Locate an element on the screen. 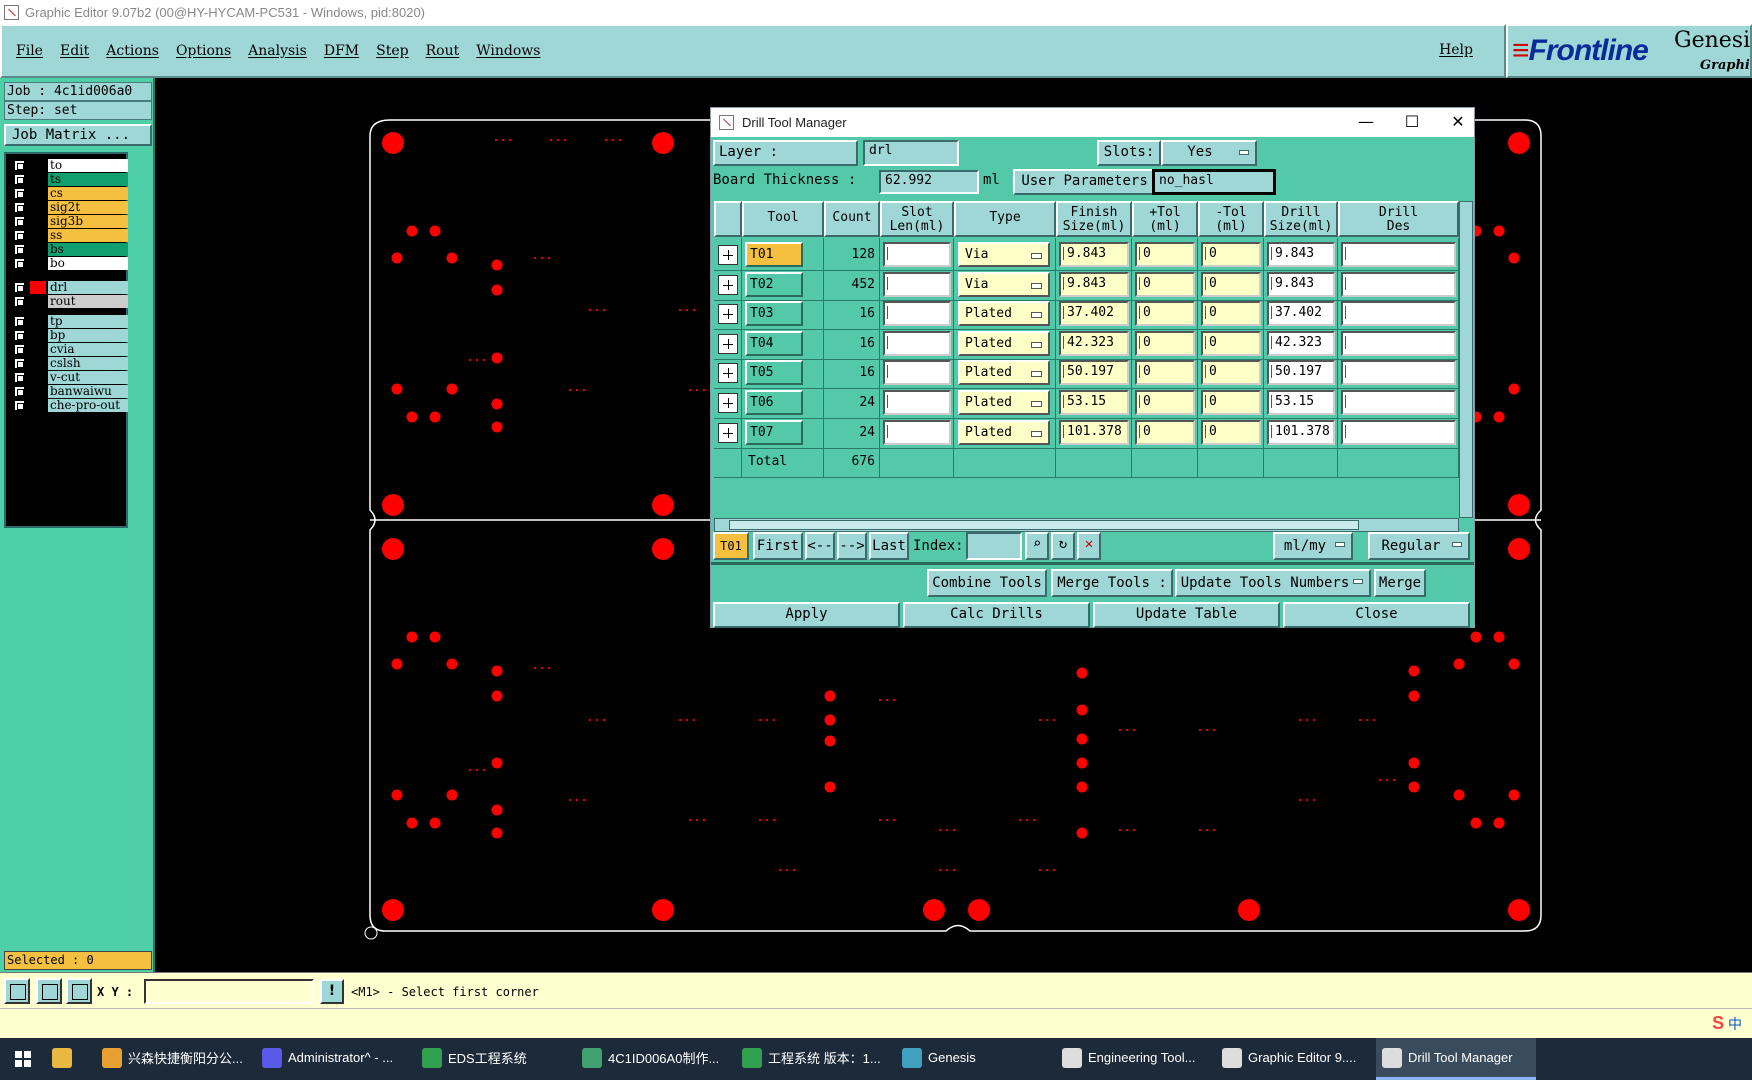 This screenshot has height=1080, width=1752. tool-name: T03 is located at coordinates (774, 314).